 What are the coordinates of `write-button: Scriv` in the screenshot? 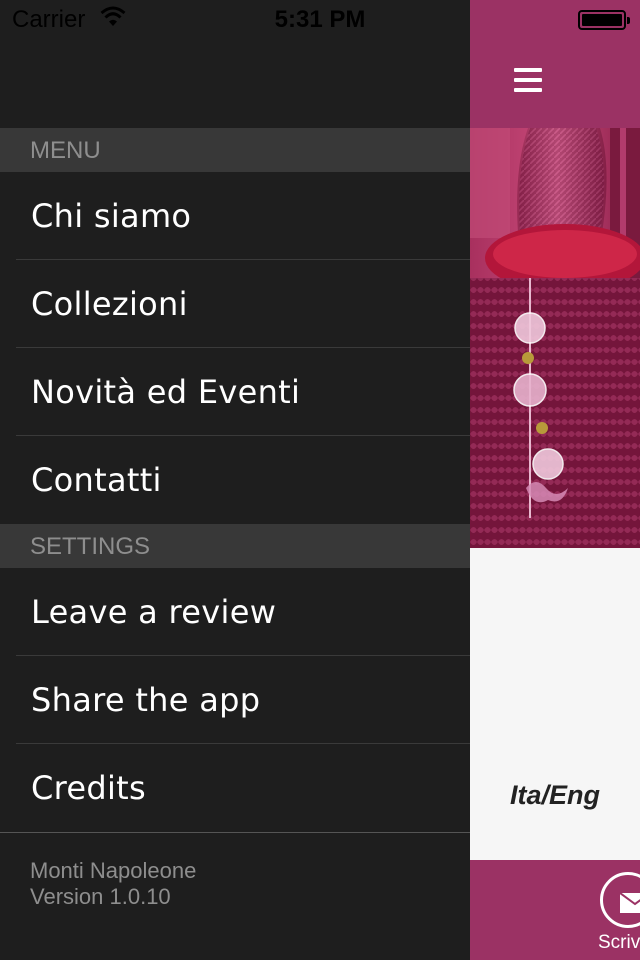 It's located at (619, 915).